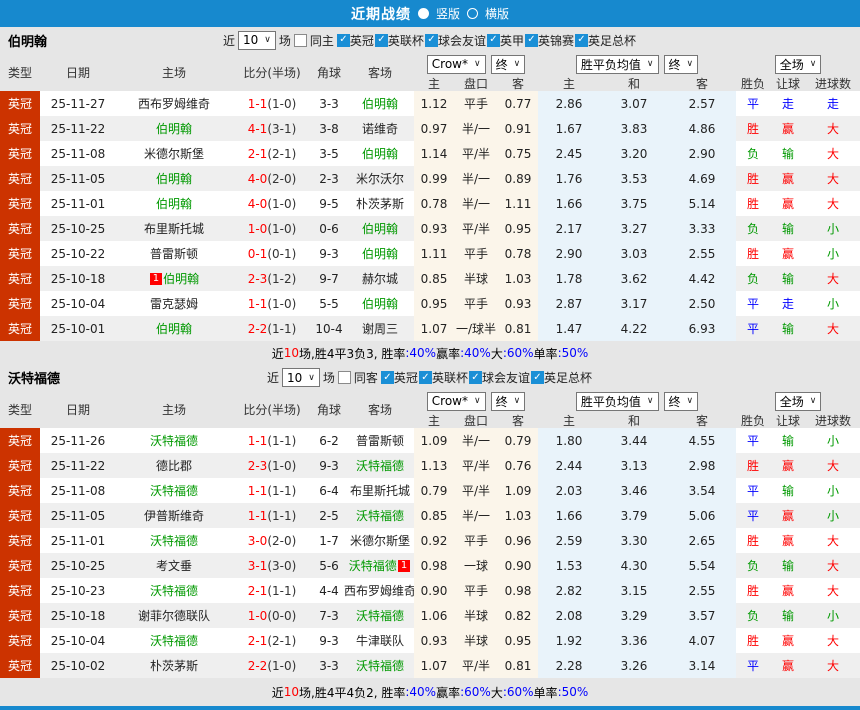 Image resolution: width=860 pixels, height=710 pixels. I want to click on away-team-name: 诺维奇, so click(380, 128).